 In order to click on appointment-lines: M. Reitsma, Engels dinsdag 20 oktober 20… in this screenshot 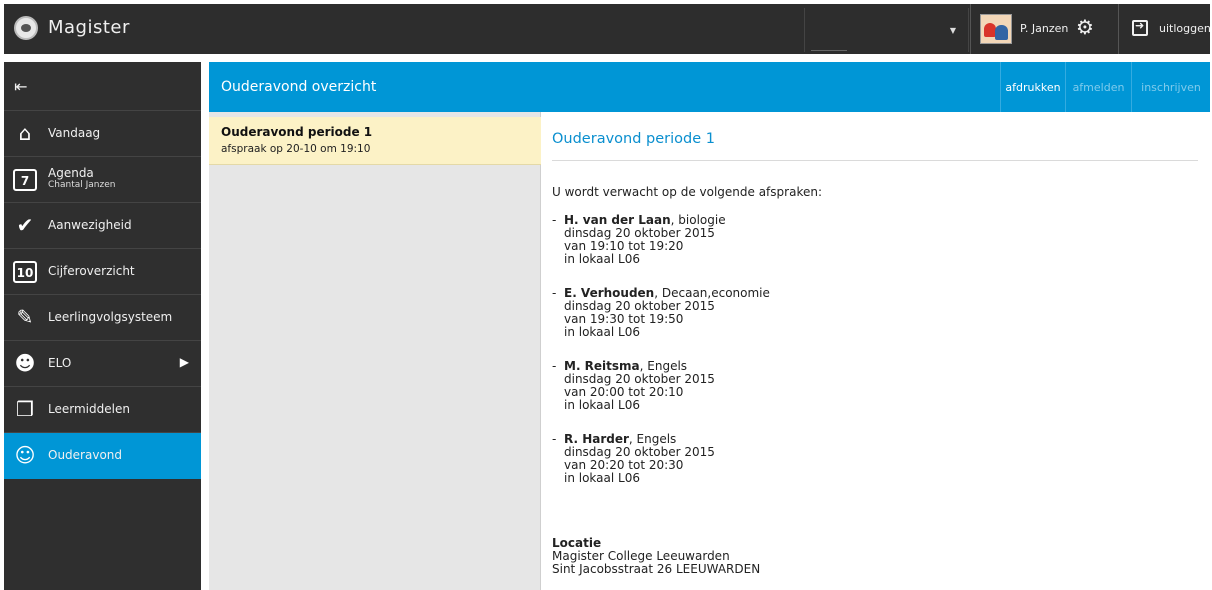, I will do `click(639, 386)`.